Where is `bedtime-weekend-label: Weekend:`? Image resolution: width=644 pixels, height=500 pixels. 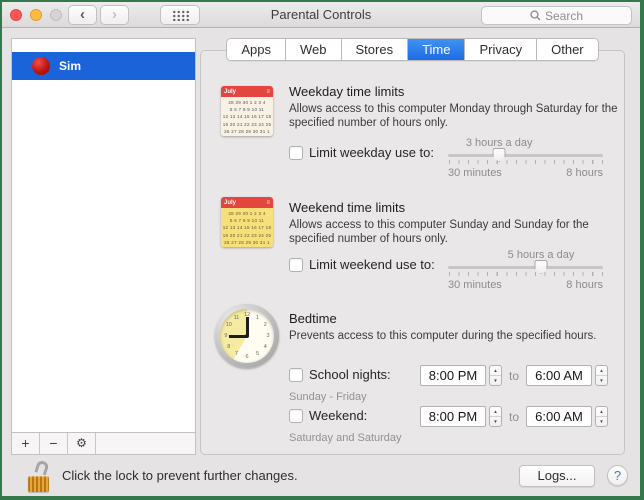
bedtime-weekend-label: Weekend: is located at coordinates (338, 415).